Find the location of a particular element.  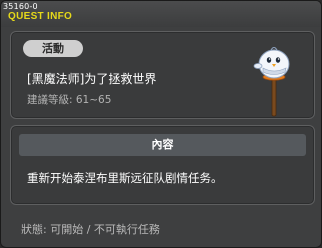

window-title: QUEST INFO is located at coordinates (40, 16).